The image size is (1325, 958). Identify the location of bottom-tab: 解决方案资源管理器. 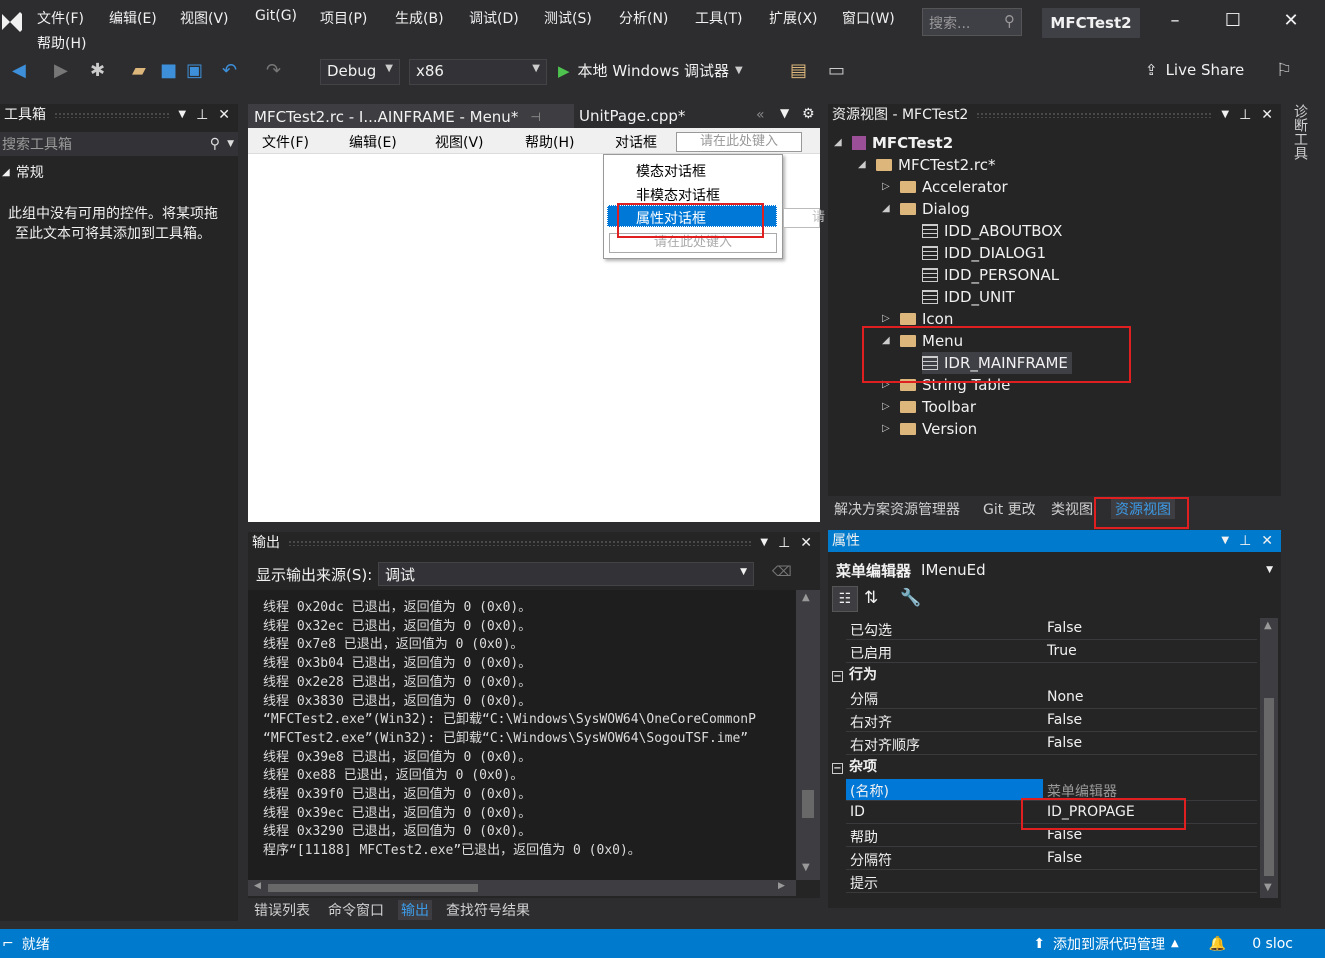
(897, 509).